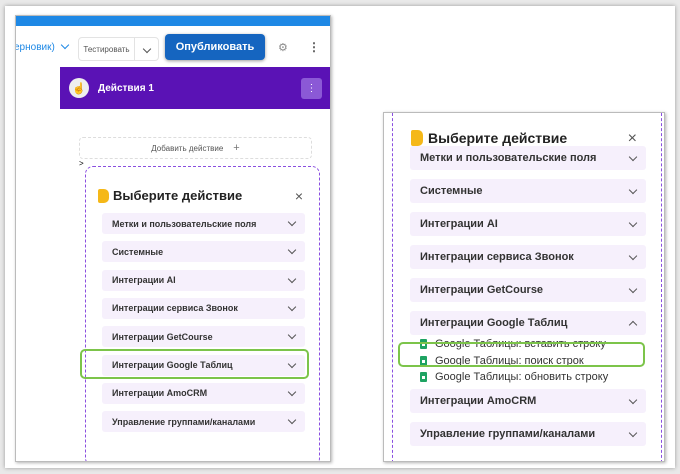 The image size is (680, 474). Describe the element at coordinates (81, 163) in the screenshot. I see `connector-arrow: >` at that location.